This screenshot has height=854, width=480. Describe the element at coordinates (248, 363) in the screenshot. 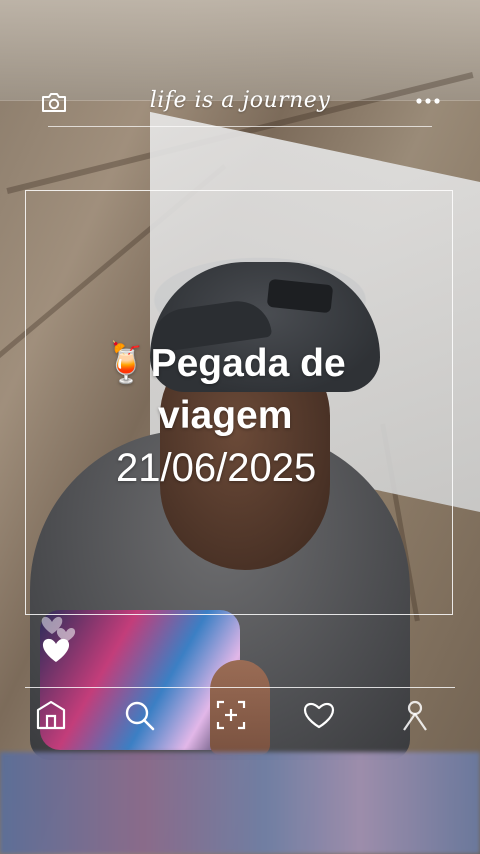

I see `caption-title-1: Pegada de` at that location.